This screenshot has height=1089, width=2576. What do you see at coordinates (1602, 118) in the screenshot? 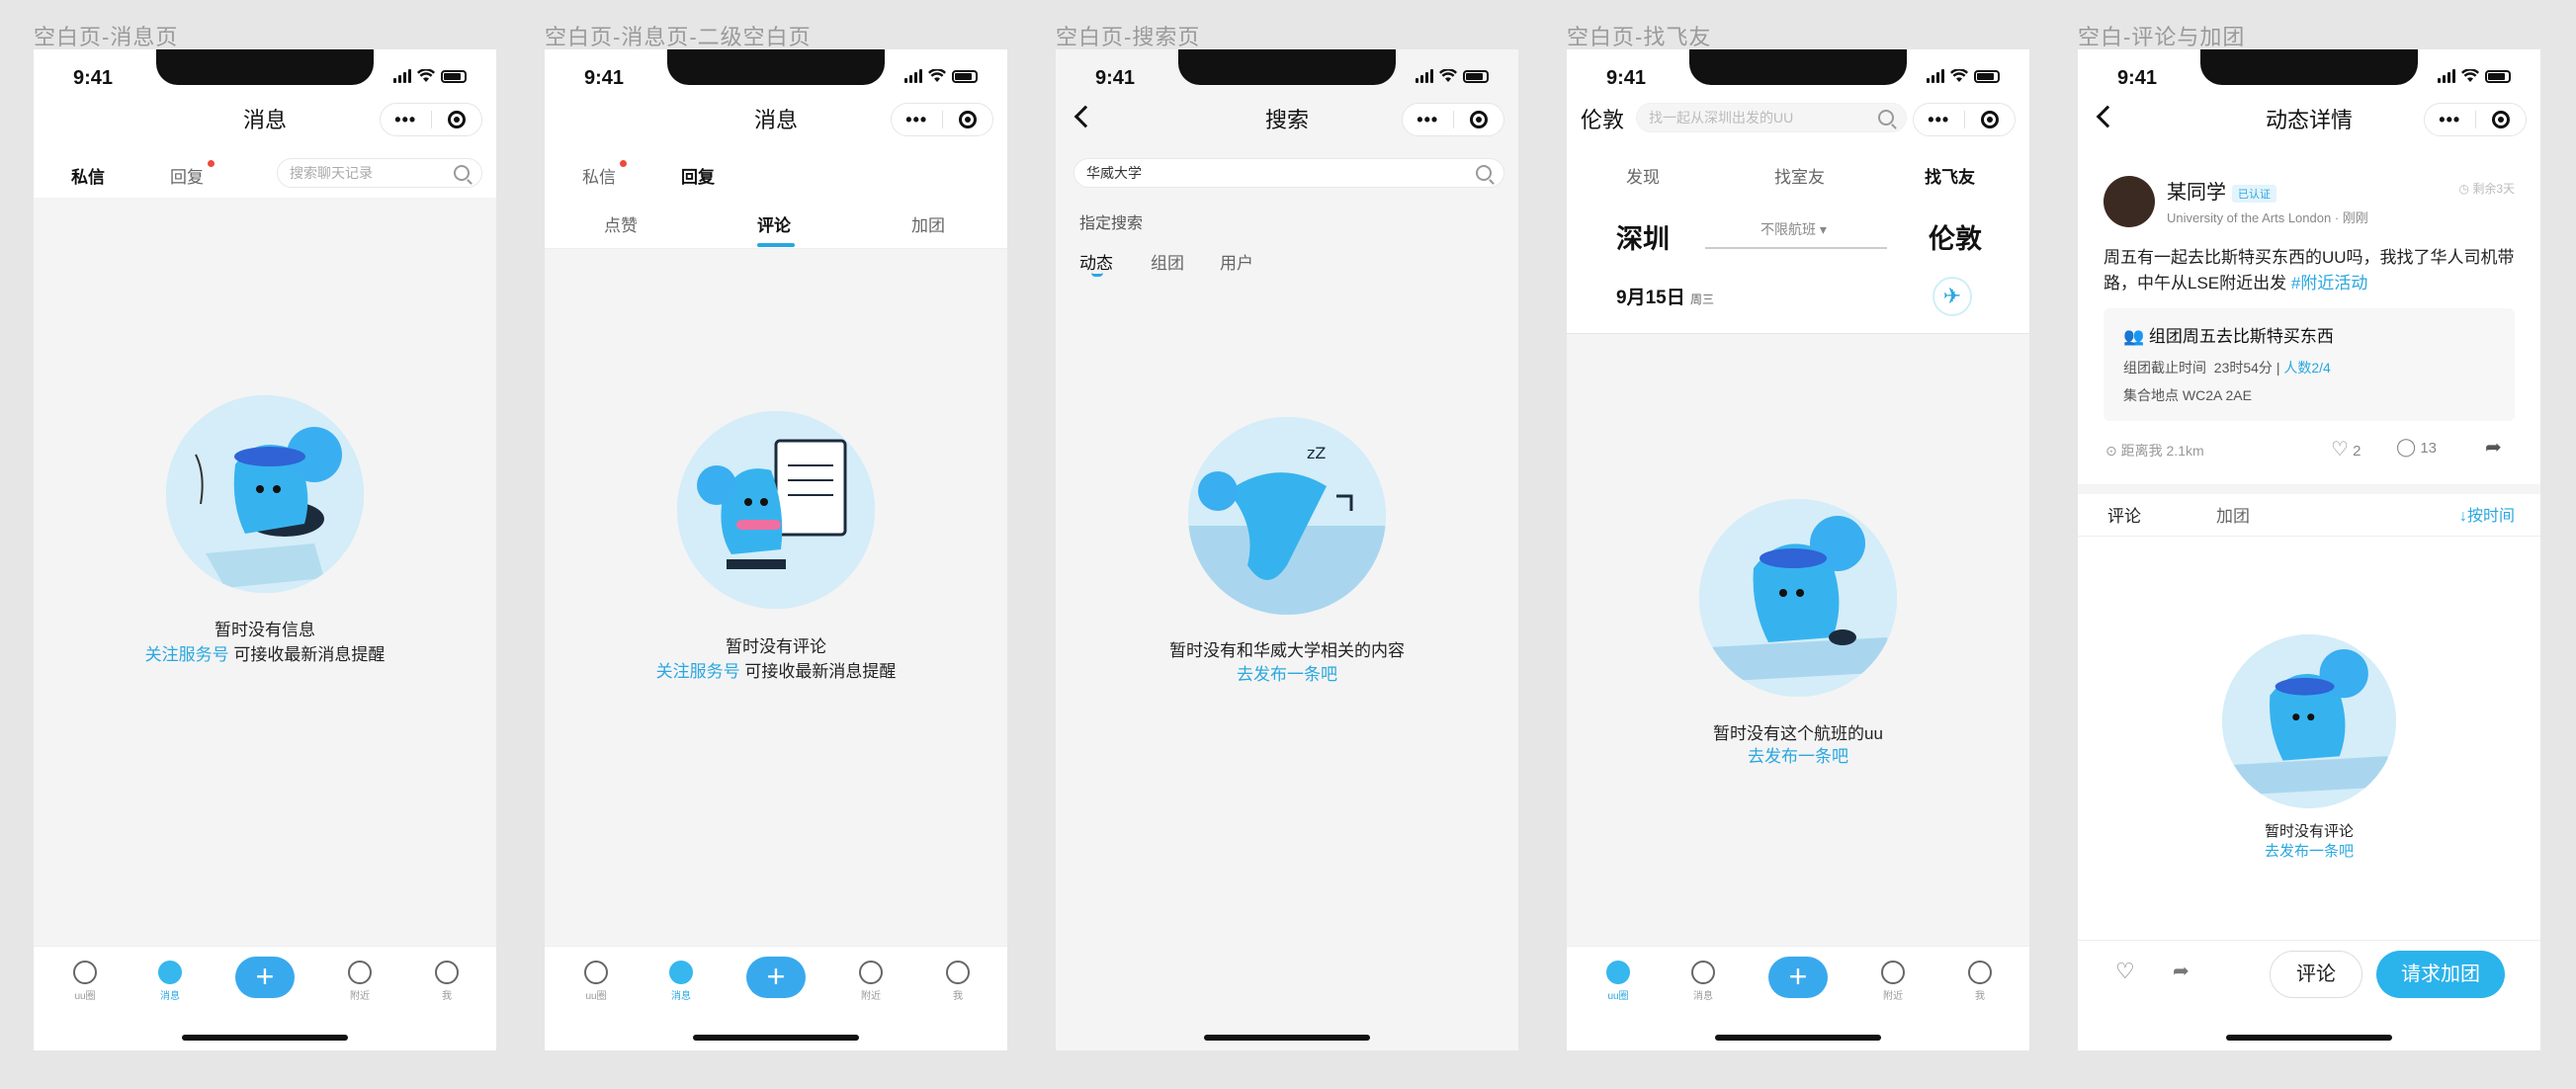
I see `current-city: 伦敦` at bounding box center [1602, 118].